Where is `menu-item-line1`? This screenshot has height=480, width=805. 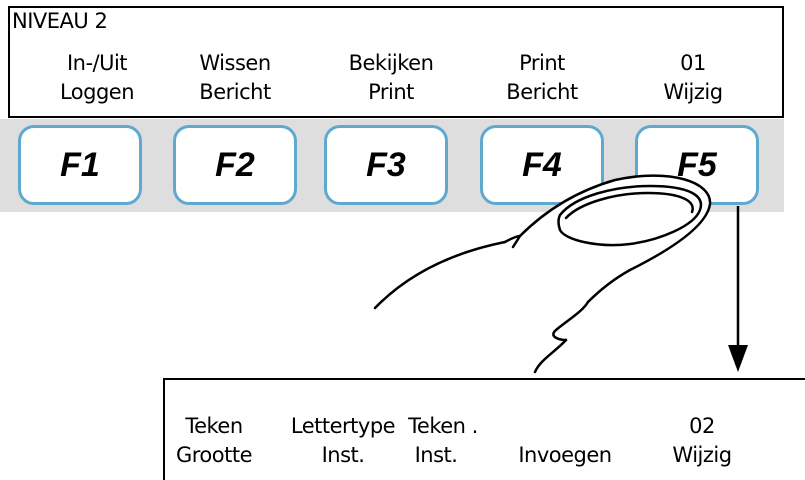 menu-item-line1 is located at coordinates (565, 426).